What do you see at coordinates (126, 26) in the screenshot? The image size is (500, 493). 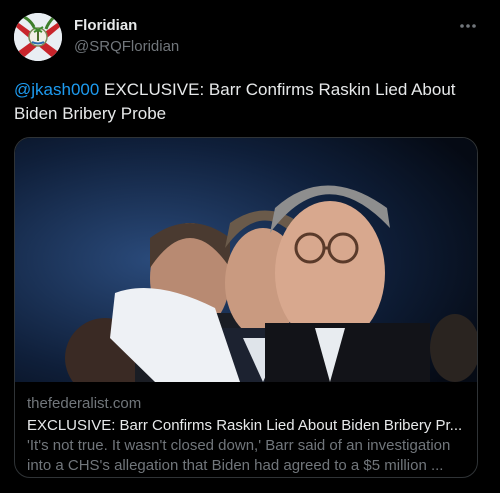 I see `author-display-name: Floridian` at bounding box center [126, 26].